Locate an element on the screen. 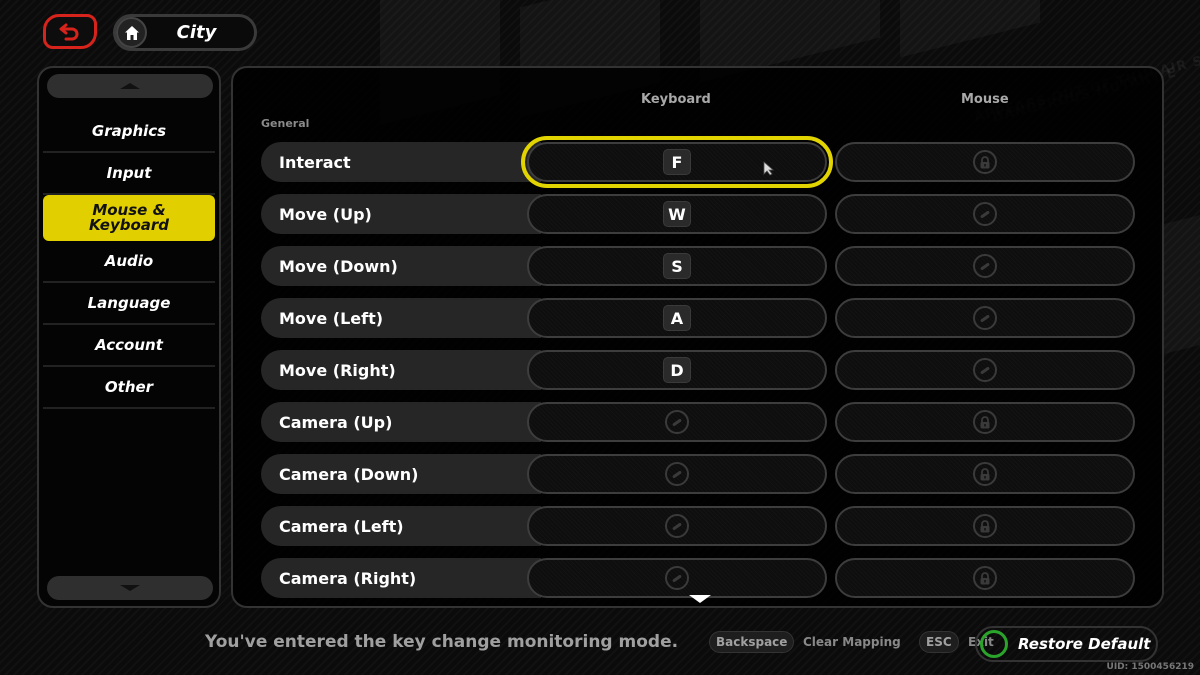 The width and height of the screenshot is (1200, 675). keyboard-binding-slot: F is located at coordinates (677, 162).